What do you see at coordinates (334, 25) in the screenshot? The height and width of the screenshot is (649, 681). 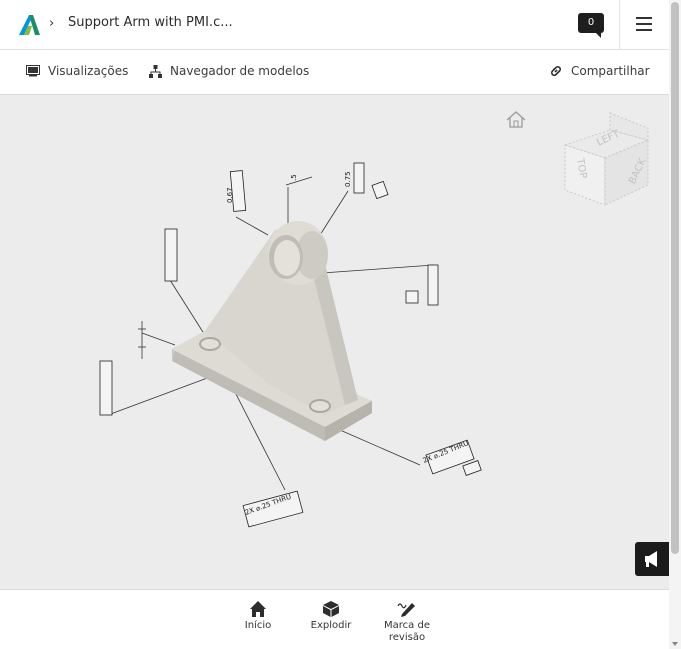 I see `top-bar: › Support Arm with PMI.c... 0` at bounding box center [334, 25].